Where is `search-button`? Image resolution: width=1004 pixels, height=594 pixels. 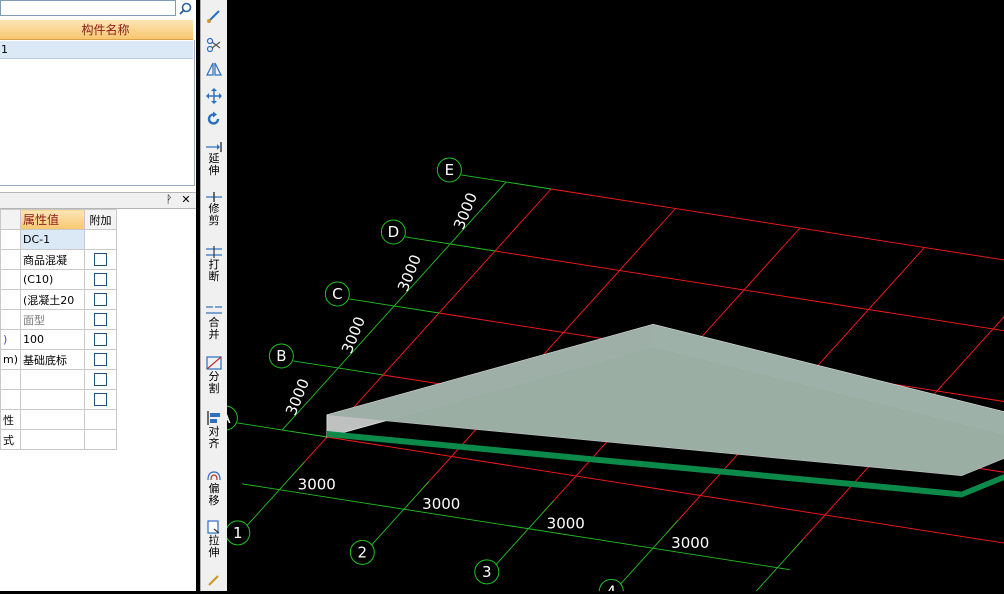 search-button is located at coordinates (185, 8).